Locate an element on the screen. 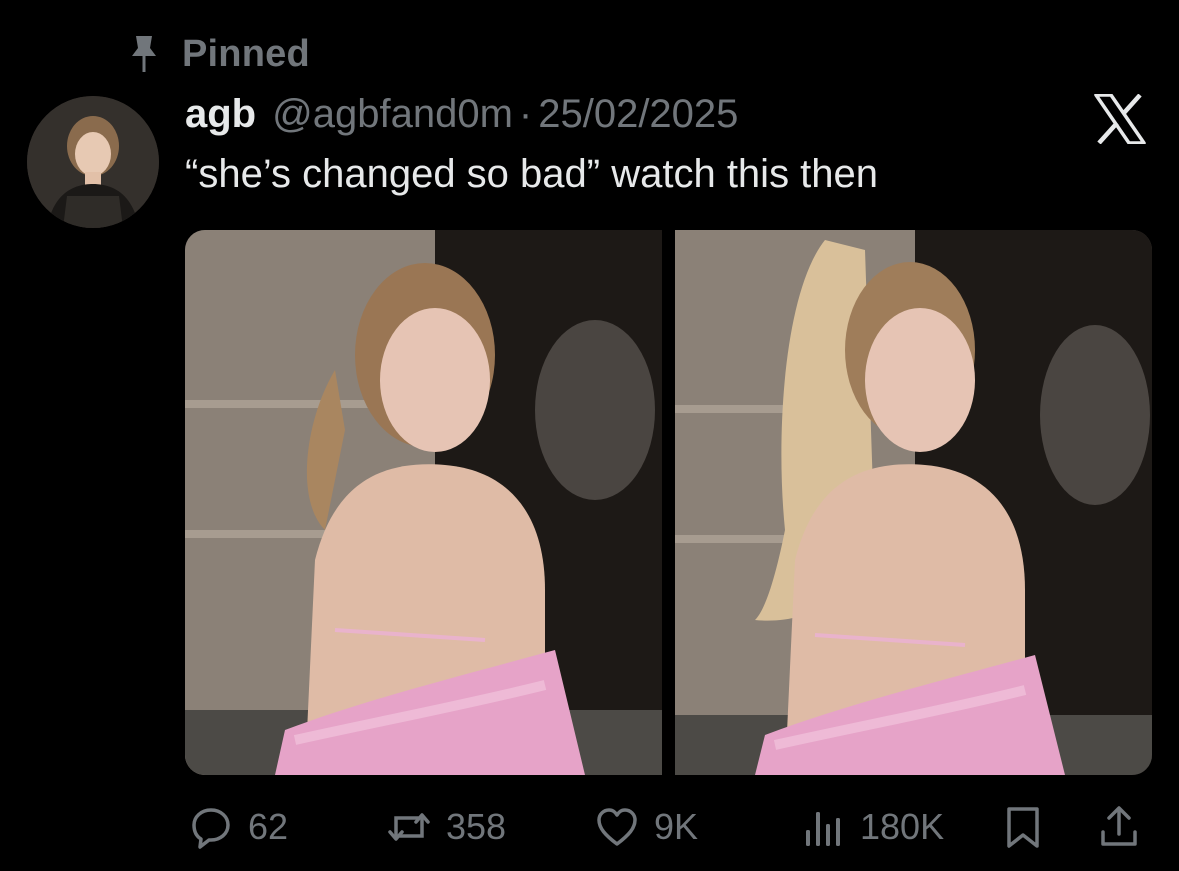  views-button: 180K is located at coordinates (872, 827).